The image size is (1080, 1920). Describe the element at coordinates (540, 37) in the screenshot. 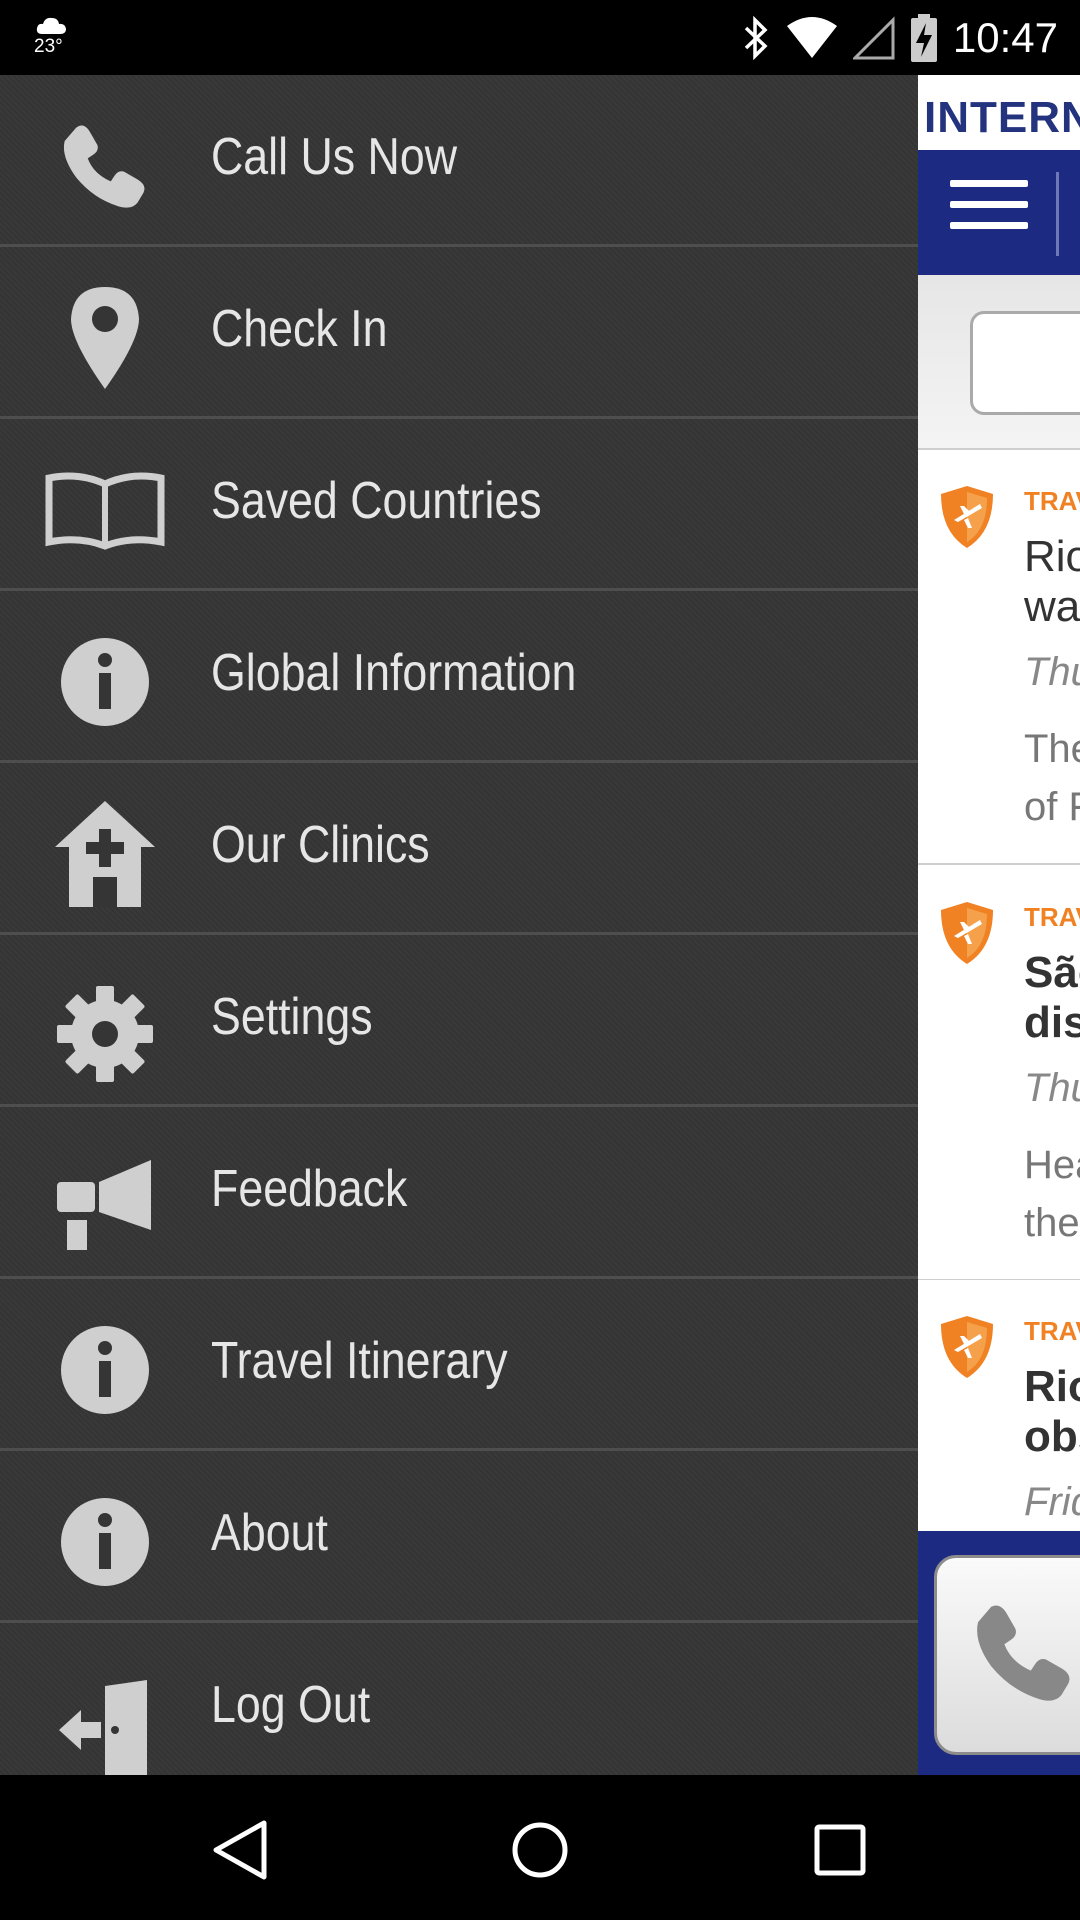

I see `status-bar: 23° 10:47` at that location.